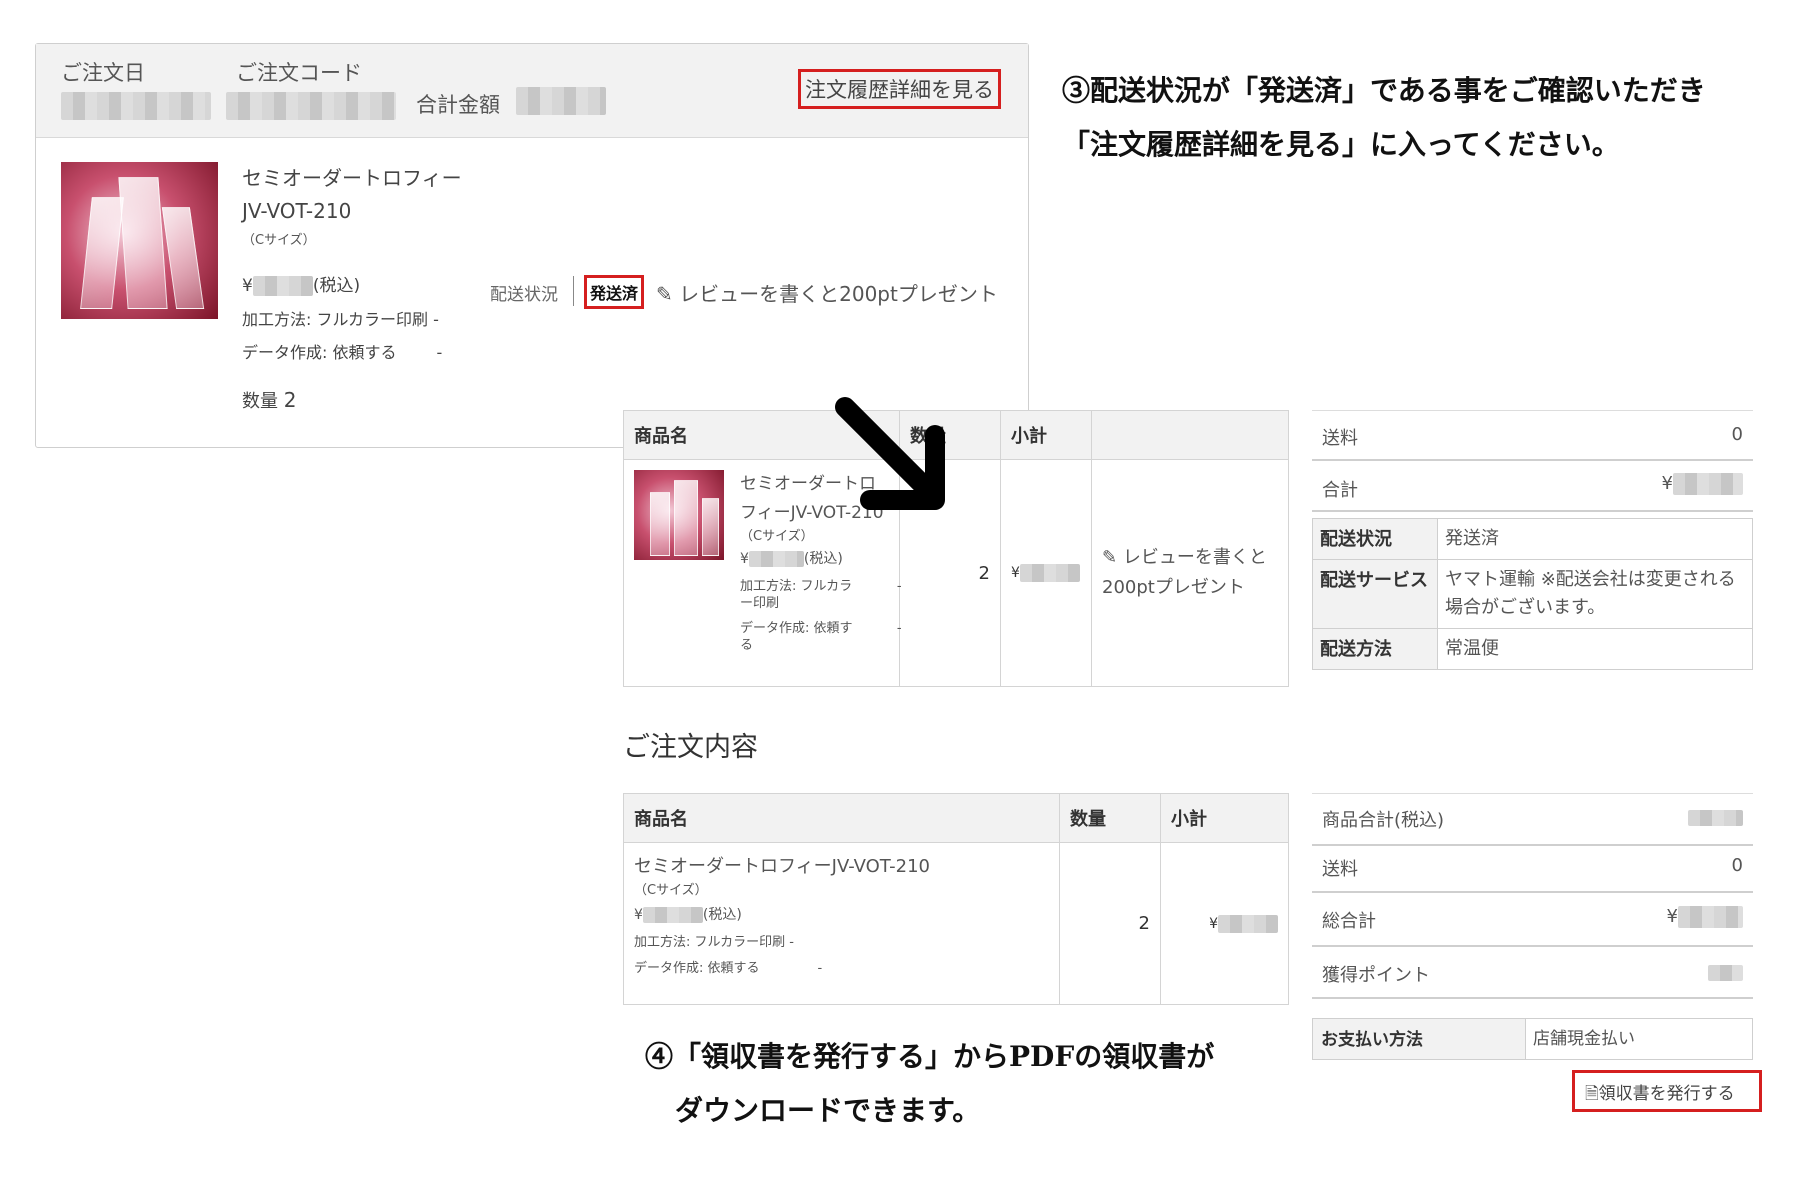  I want to click on product-thumbnail, so click(679, 515).